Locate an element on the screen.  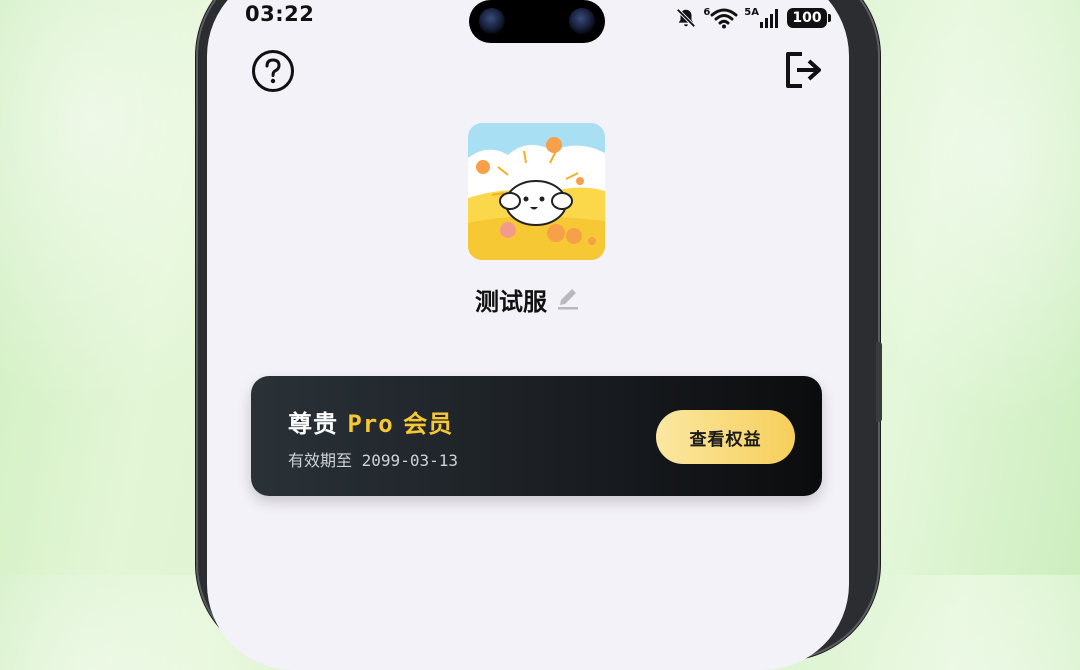
front-sensor-icon is located at coordinates (582, 21).